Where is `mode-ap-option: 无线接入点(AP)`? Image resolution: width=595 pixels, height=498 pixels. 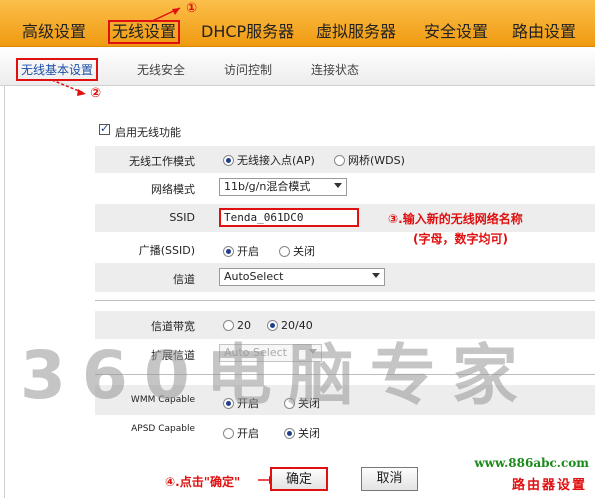 mode-ap-option: 无线接入点(AP) is located at coordinates (269, 160).